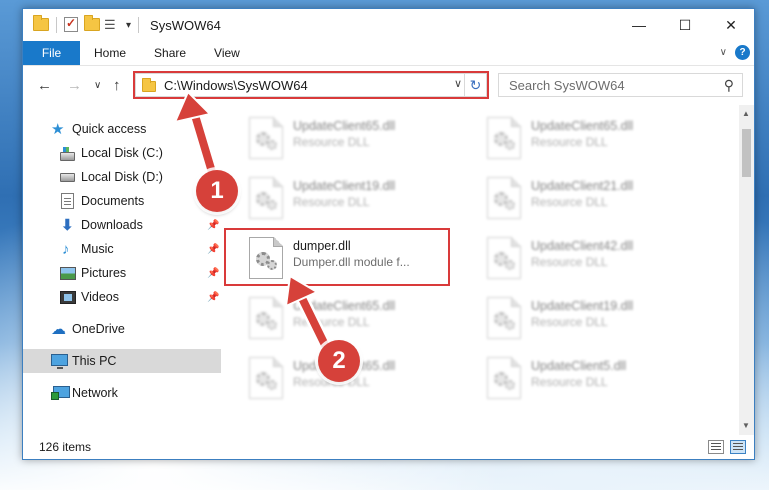 The height and width of the screenshot is (490, 769). What do you see at coordinates (738, 447) in the screenshot?
I see `tiles-view-icon` at bounding box center [738, 447].